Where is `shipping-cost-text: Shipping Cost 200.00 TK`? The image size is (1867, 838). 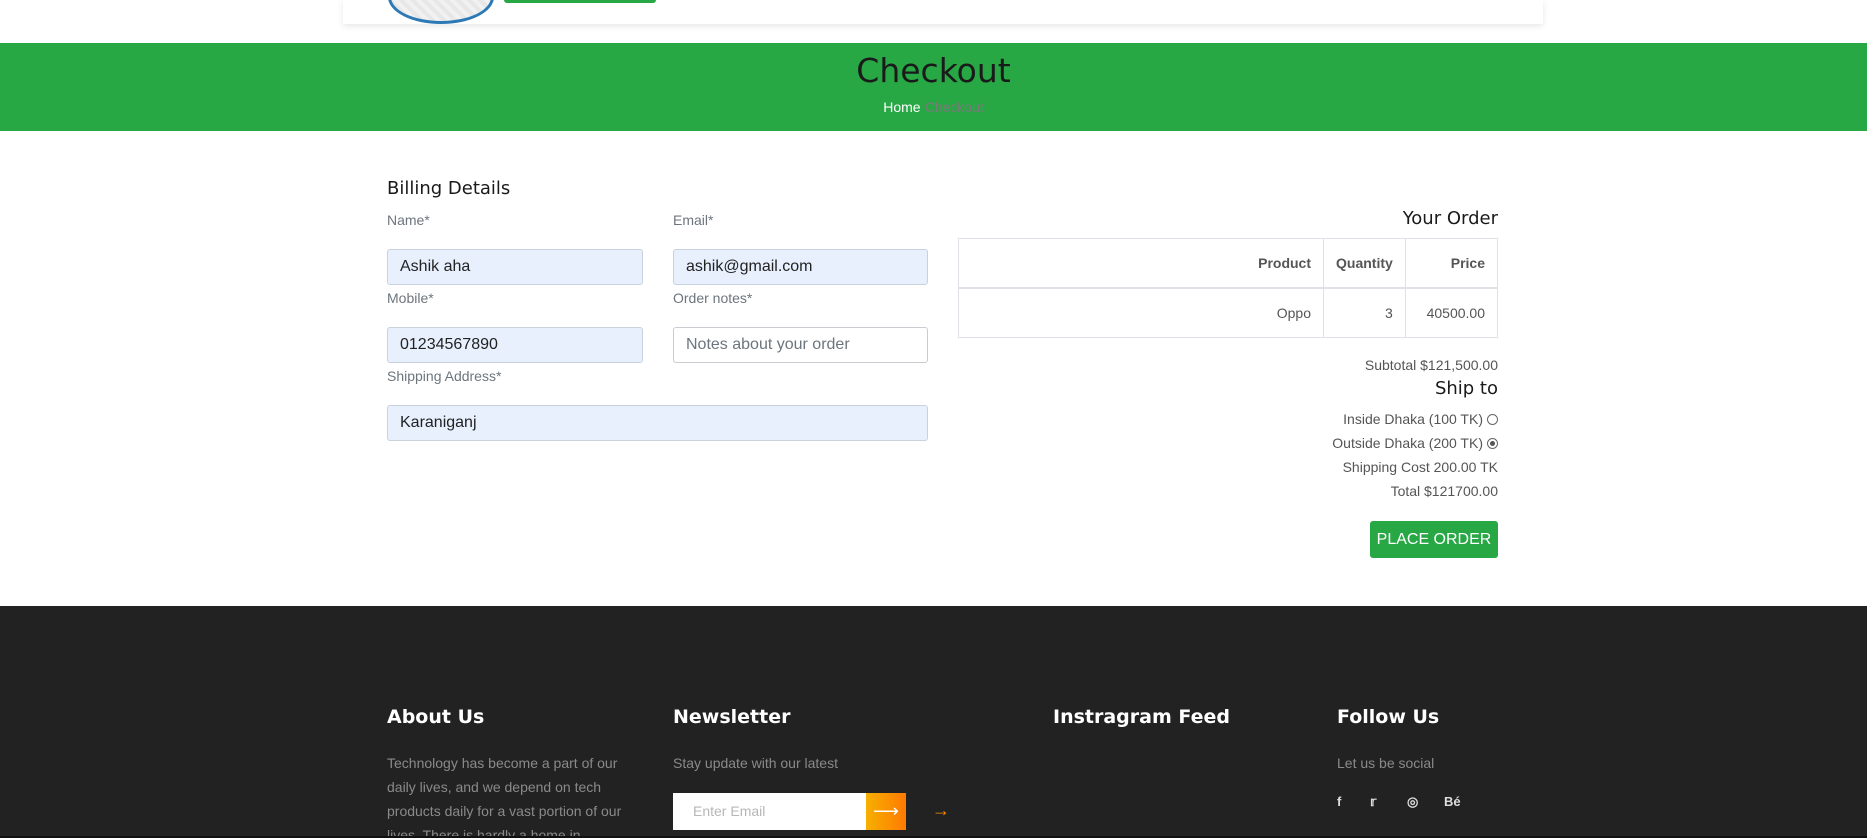 shipping-cost-text: Shipping Cost 200.00 TK is located at coordinates (1420, 467).